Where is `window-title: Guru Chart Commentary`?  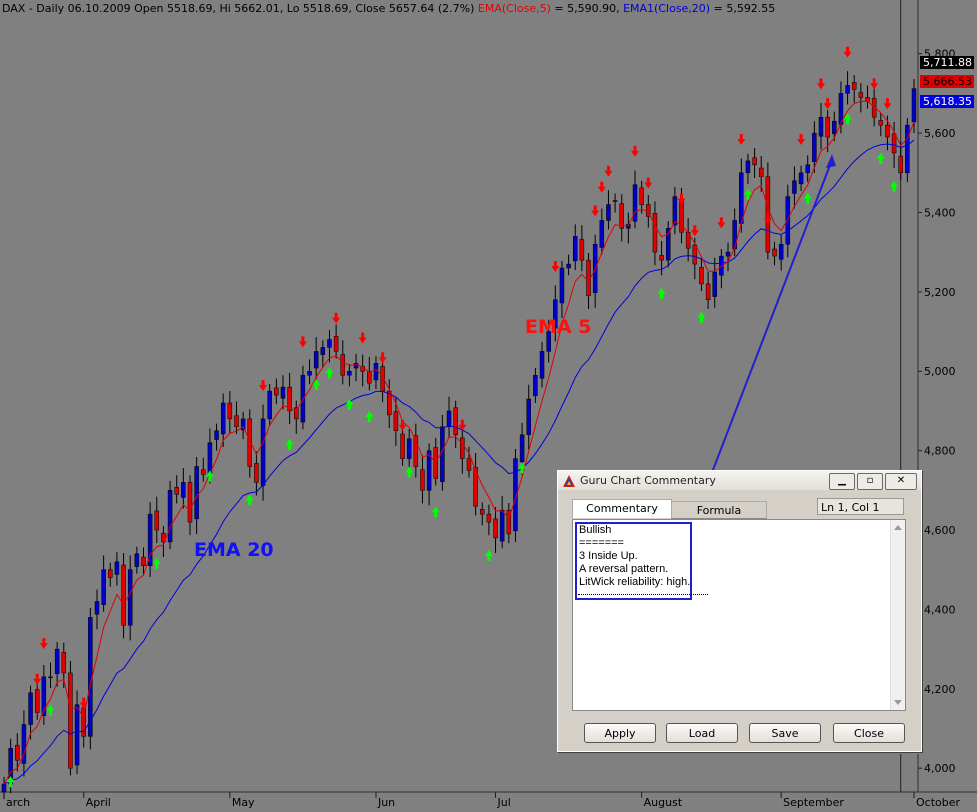 window-title: Guru Chart Commentary is located at coordinates (648, 480).